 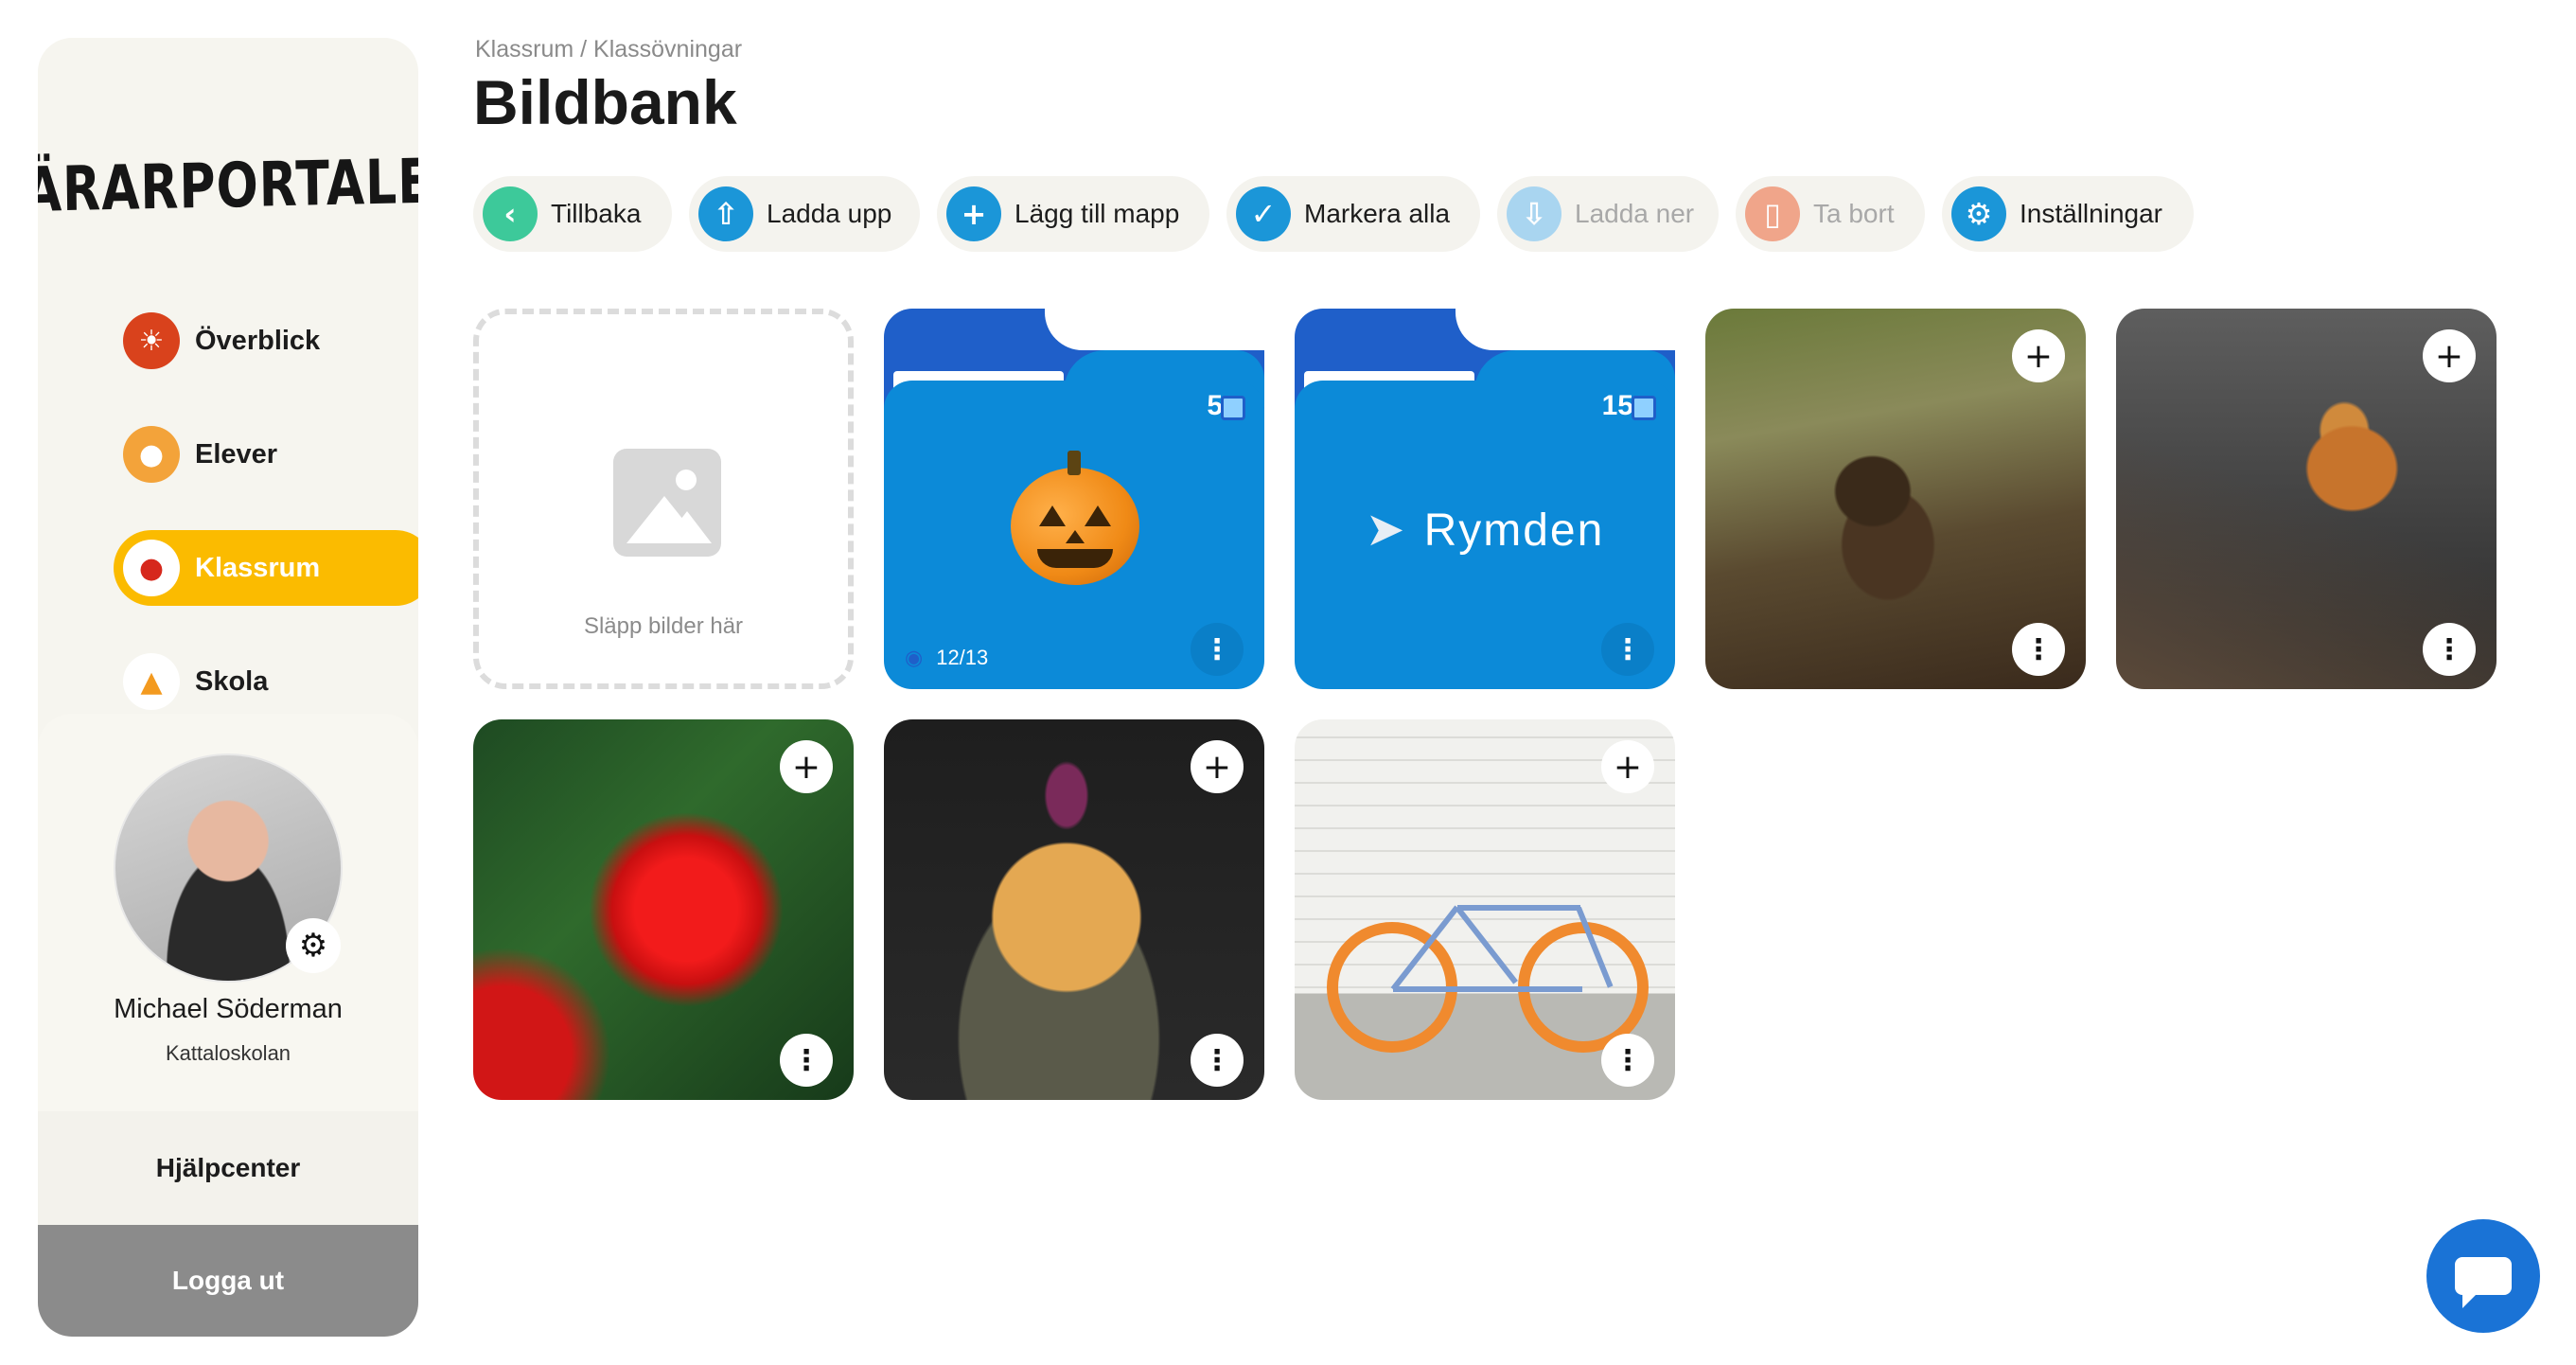 What do you see at coordinates (1377, 213) in the screenshot?
I see `select-all-button-label: Markera alla` at bounding box center [1377, 213].